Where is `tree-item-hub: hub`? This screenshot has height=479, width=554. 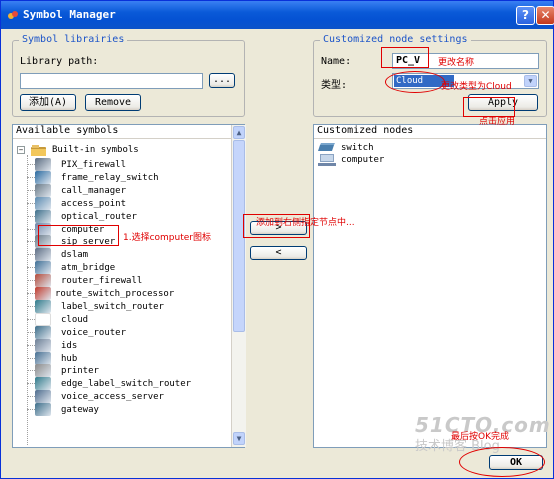 tree-item-hub: hub is located at coordinates (126, 358).